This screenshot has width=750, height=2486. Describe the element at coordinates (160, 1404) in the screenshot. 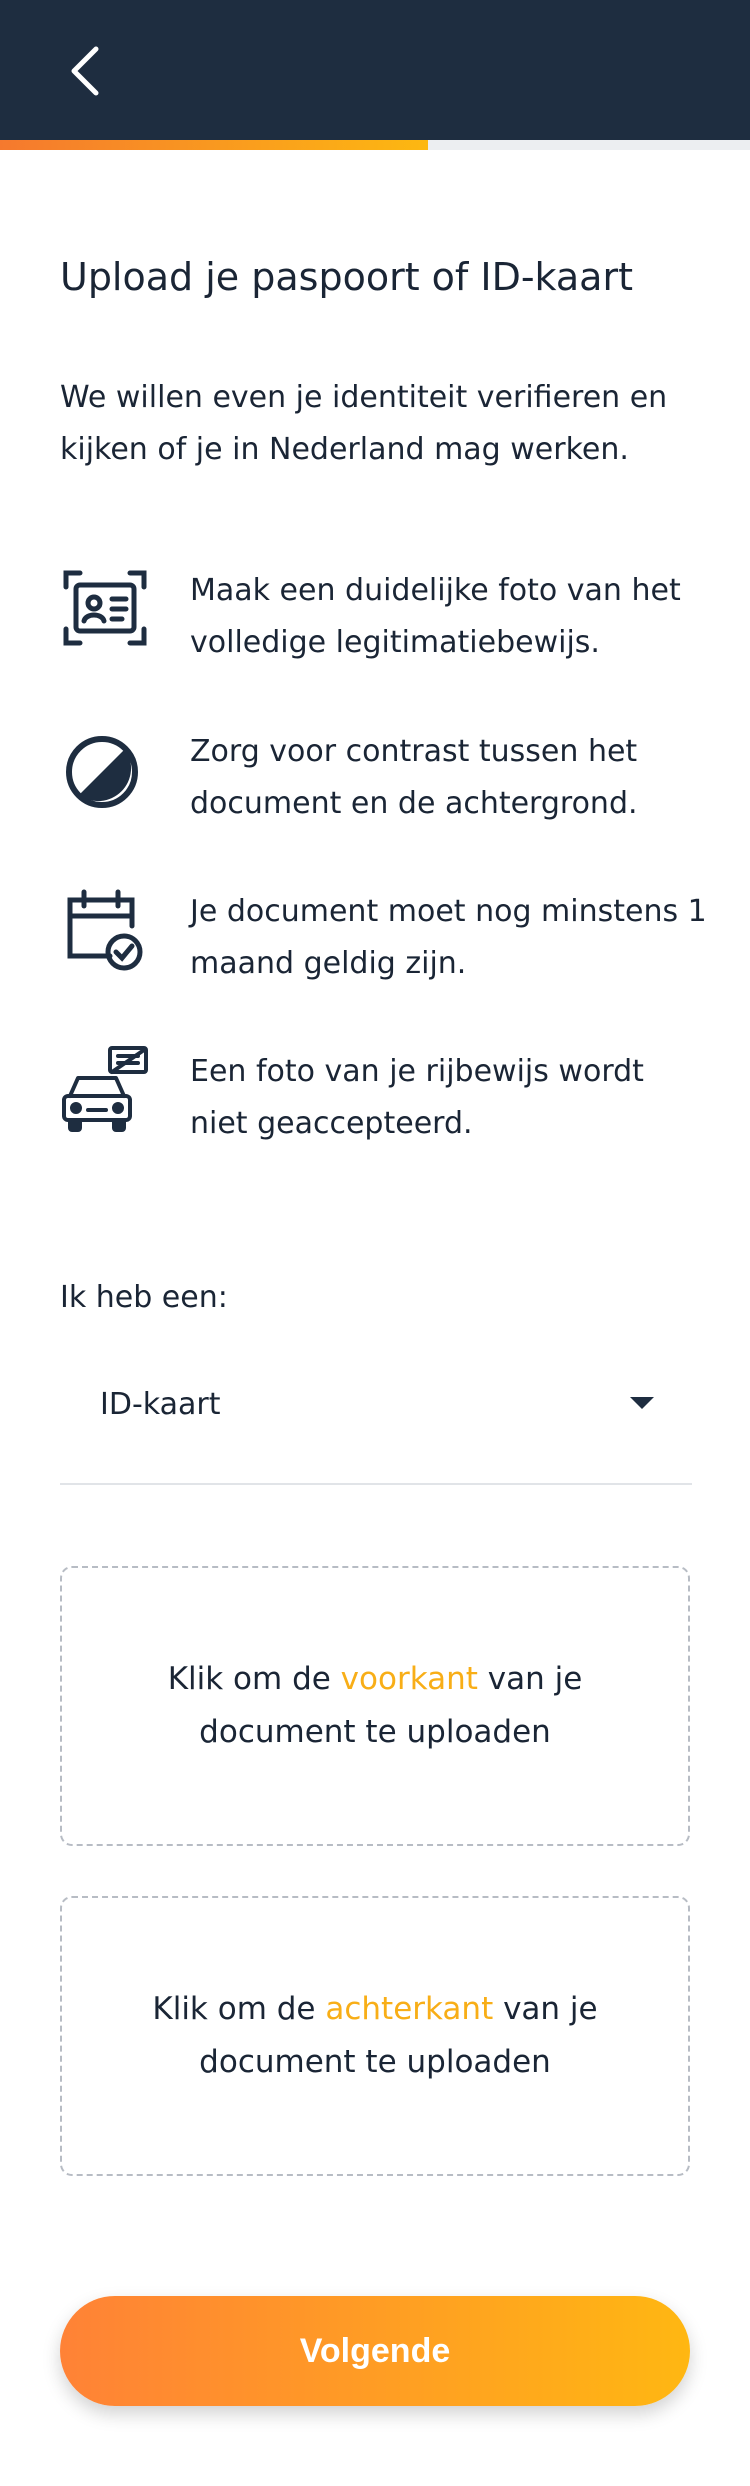

I see `document-type-value: ID-kaart` at that location.